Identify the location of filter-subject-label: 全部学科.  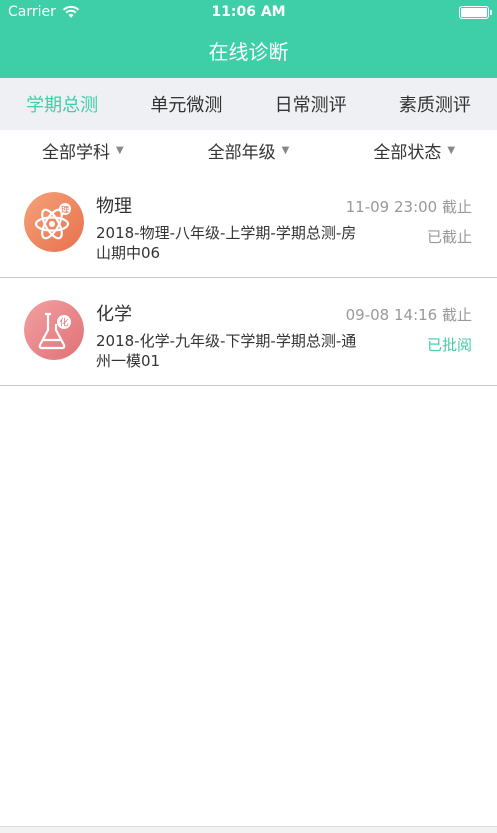
(75, 152).